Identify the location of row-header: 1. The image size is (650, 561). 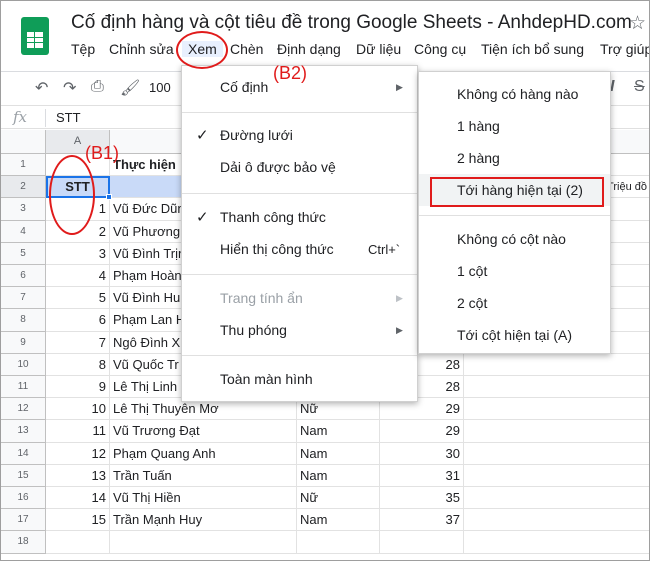
(23, 165).